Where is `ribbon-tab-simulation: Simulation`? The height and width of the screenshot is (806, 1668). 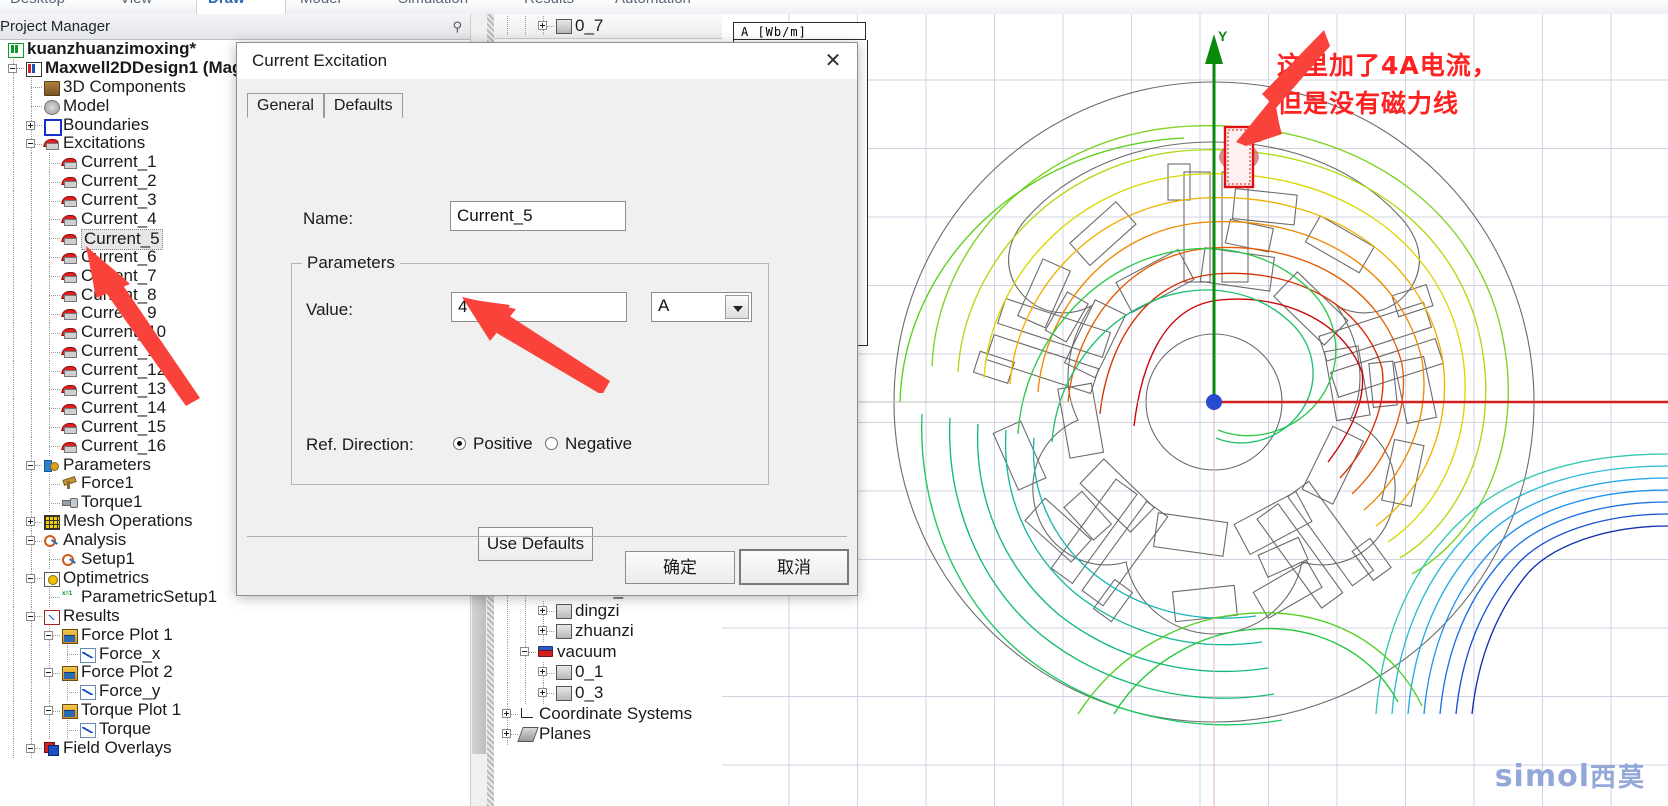
ribbon-tab-simulation: Simulation is located at coordinates (433, 3).